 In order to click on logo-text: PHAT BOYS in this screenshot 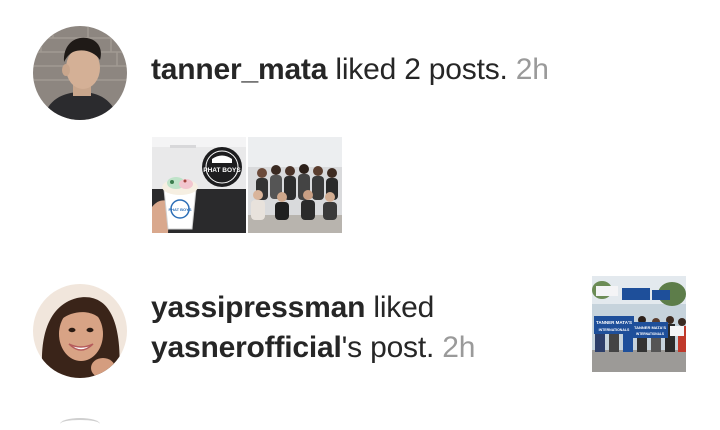, I will do `click(222, 170)`.